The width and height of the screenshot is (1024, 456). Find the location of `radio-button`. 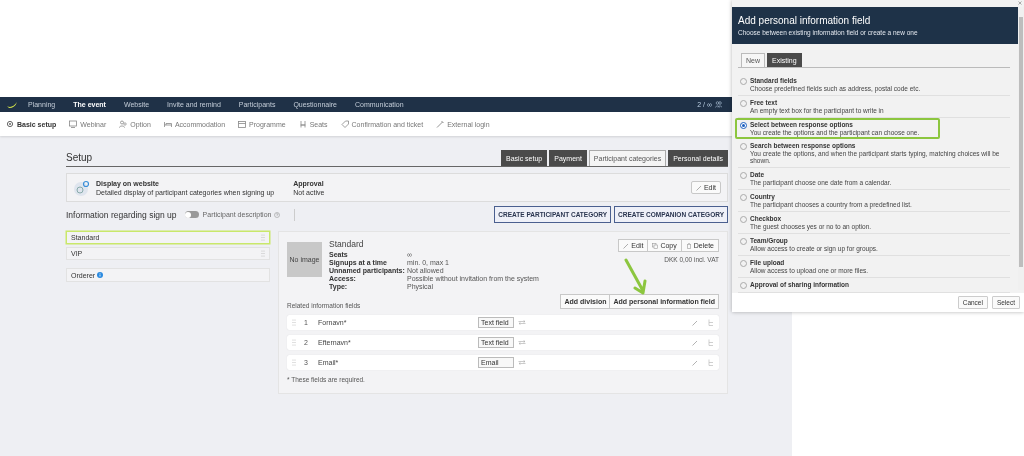

radio-button is located at coordinates (743, 125).